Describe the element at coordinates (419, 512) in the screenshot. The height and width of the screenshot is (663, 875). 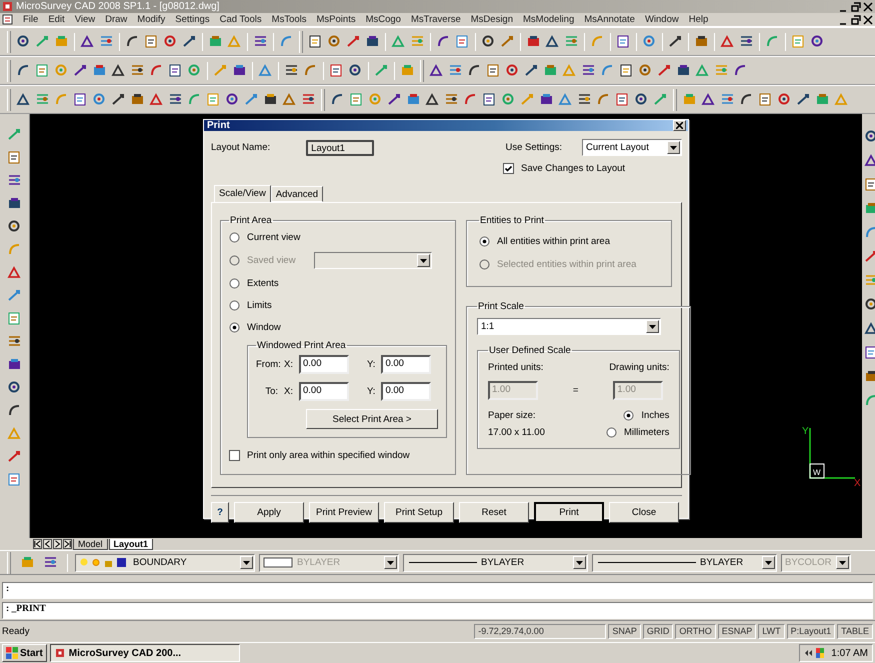
I see `dialog-button: Print Setup` at that location.